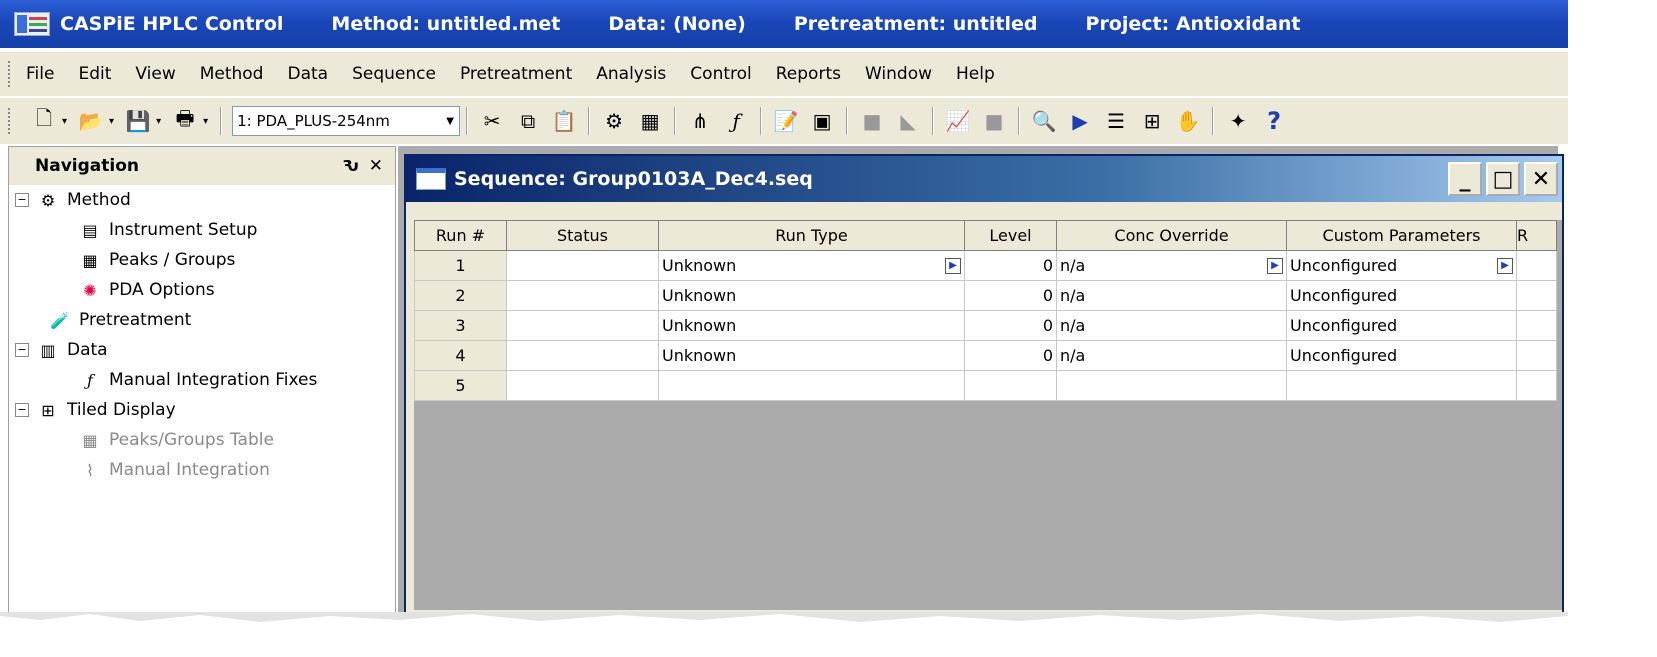 The width and height of the screenshot is (1657, 657). Describe the element at coordinates (1044, 121) in the screenshot. I see `zoom-icon: 🔍` at that location.